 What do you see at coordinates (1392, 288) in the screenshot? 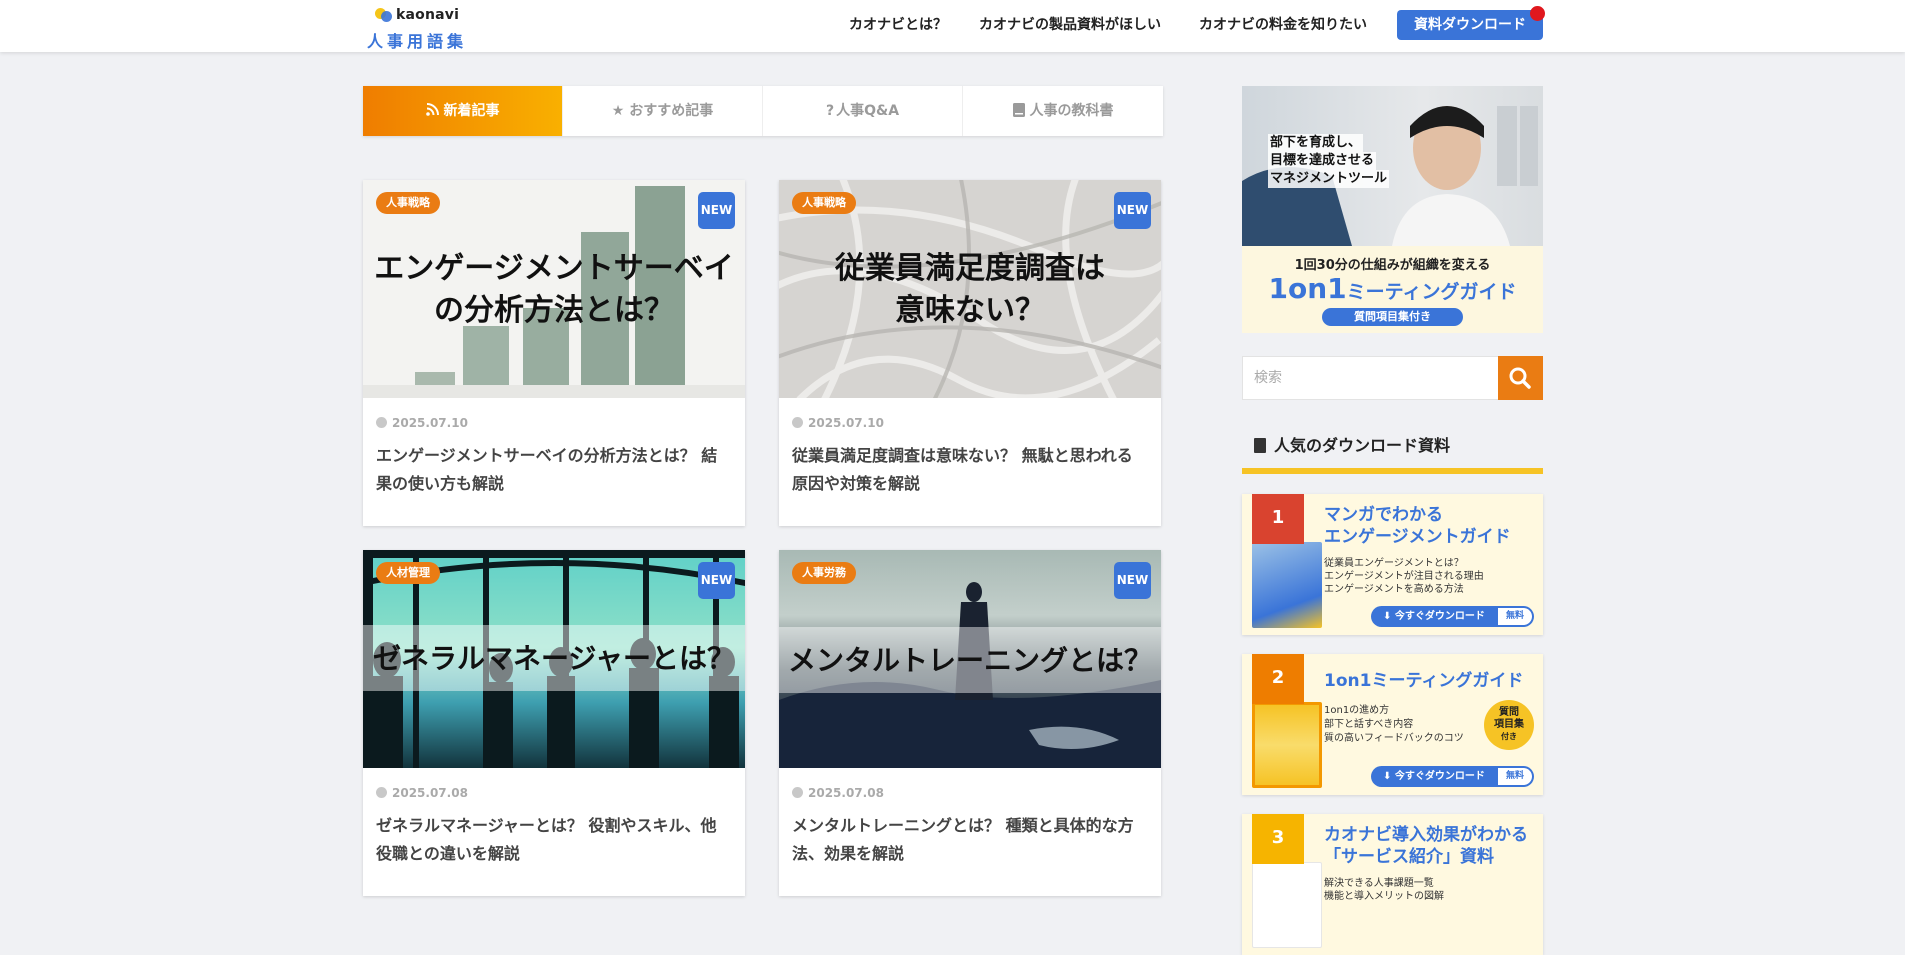
I see `banner-title: 1on1ミーティングガイド` at bounding box center [1392, 288].